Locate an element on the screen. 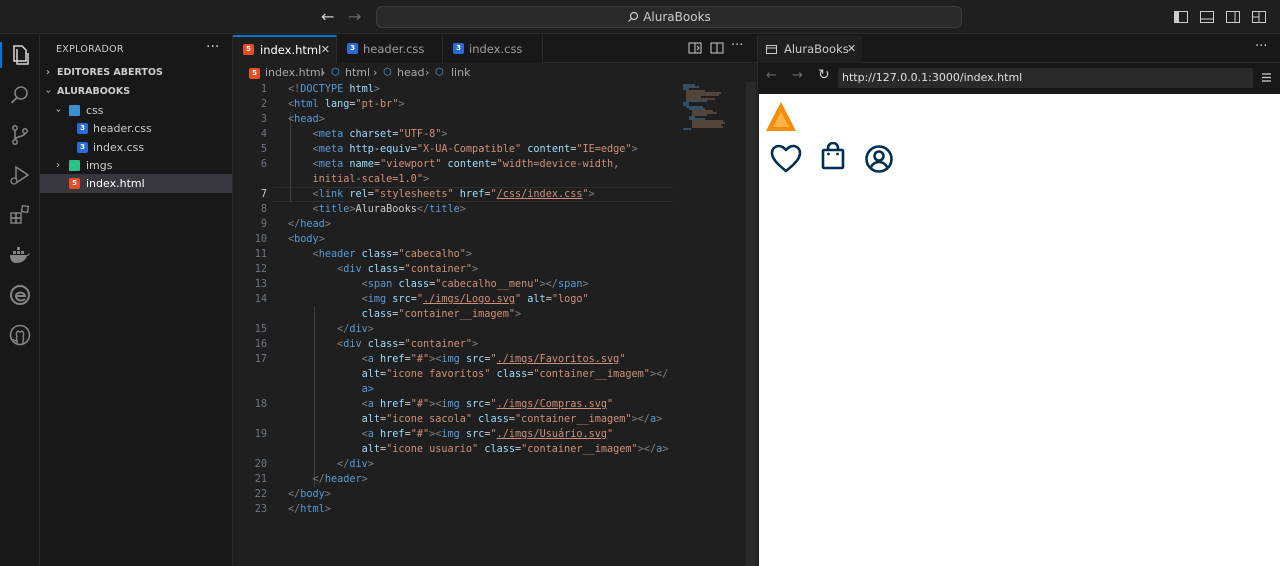 Image resolution: width=1280 pixels, height=566 pixels. user-account-icon is located at coordinates (879, 159).